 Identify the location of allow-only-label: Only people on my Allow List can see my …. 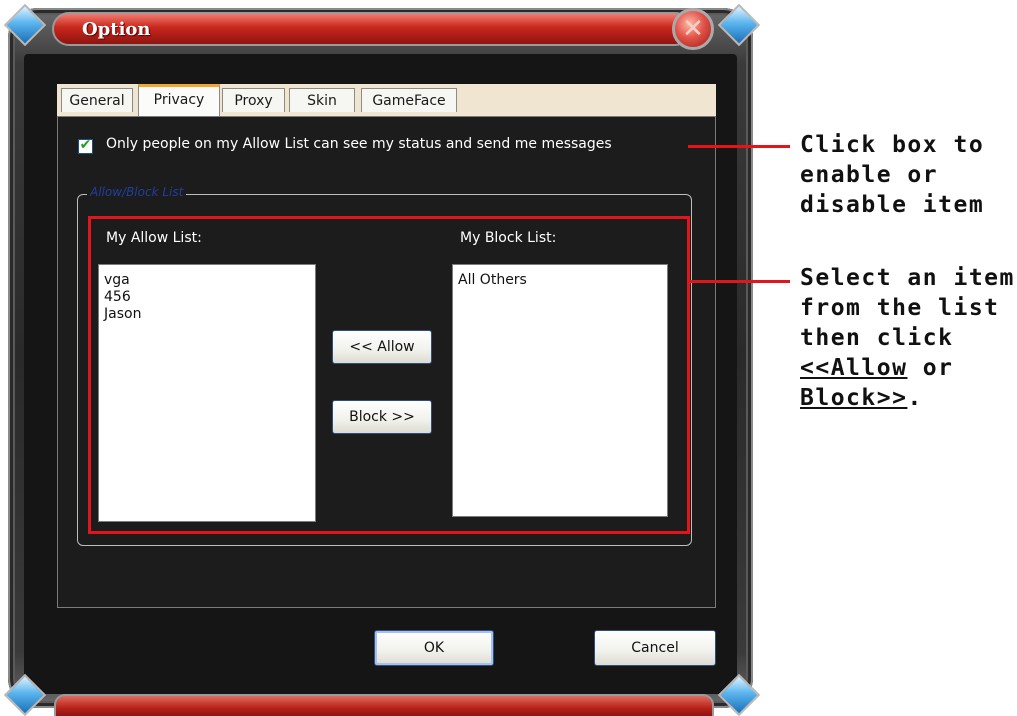
(359, 144).